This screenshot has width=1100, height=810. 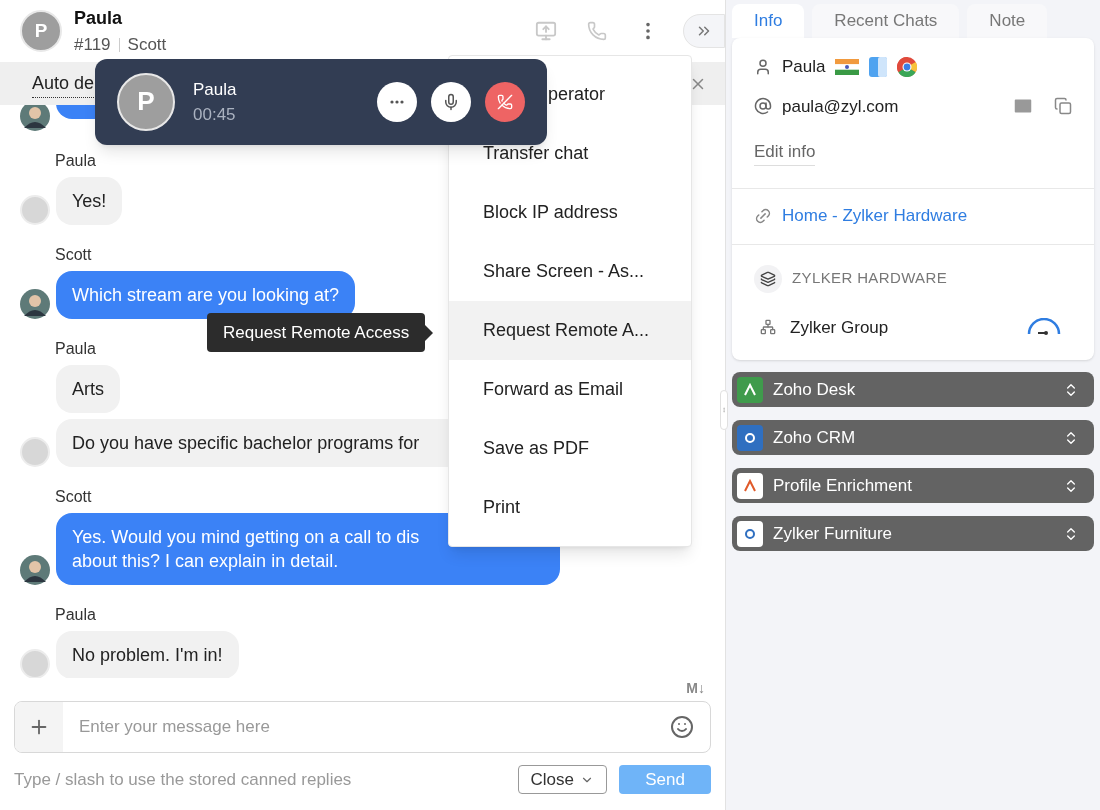 I want to click on panel-tab: Note, so click(x=1007, y=21).